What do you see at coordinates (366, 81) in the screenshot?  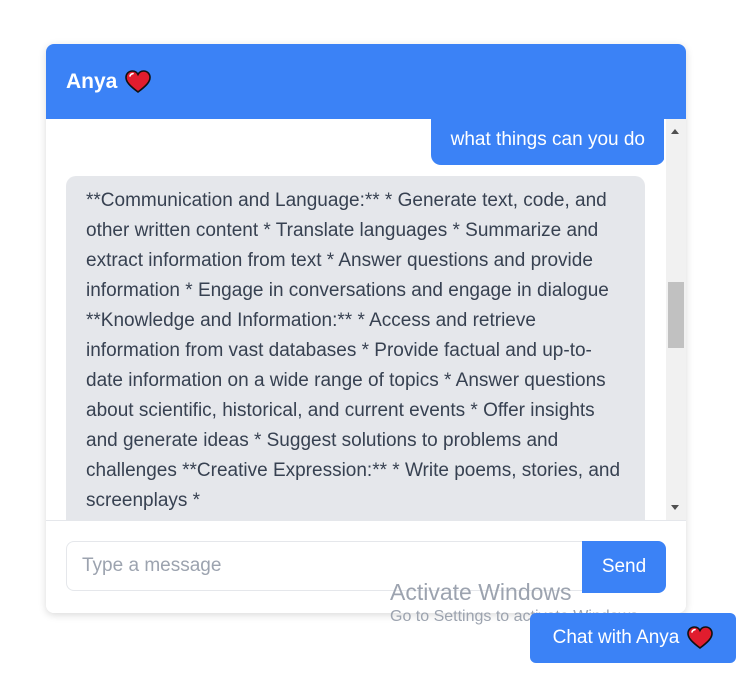 I see `chat-header: Anya` at bounding box center [366, 81].